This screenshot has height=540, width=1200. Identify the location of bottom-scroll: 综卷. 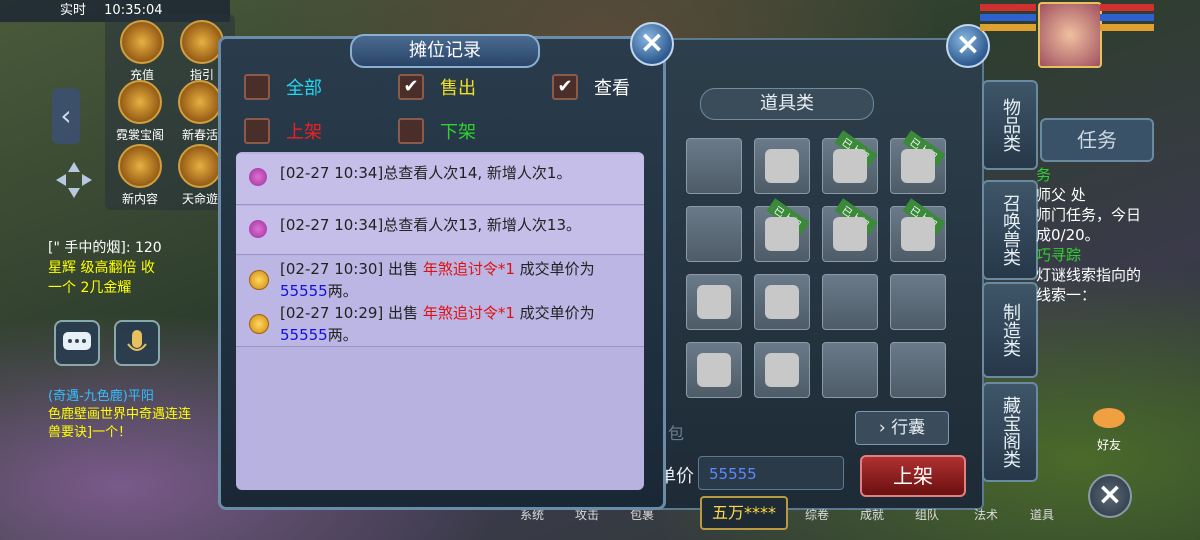
(817, 514).